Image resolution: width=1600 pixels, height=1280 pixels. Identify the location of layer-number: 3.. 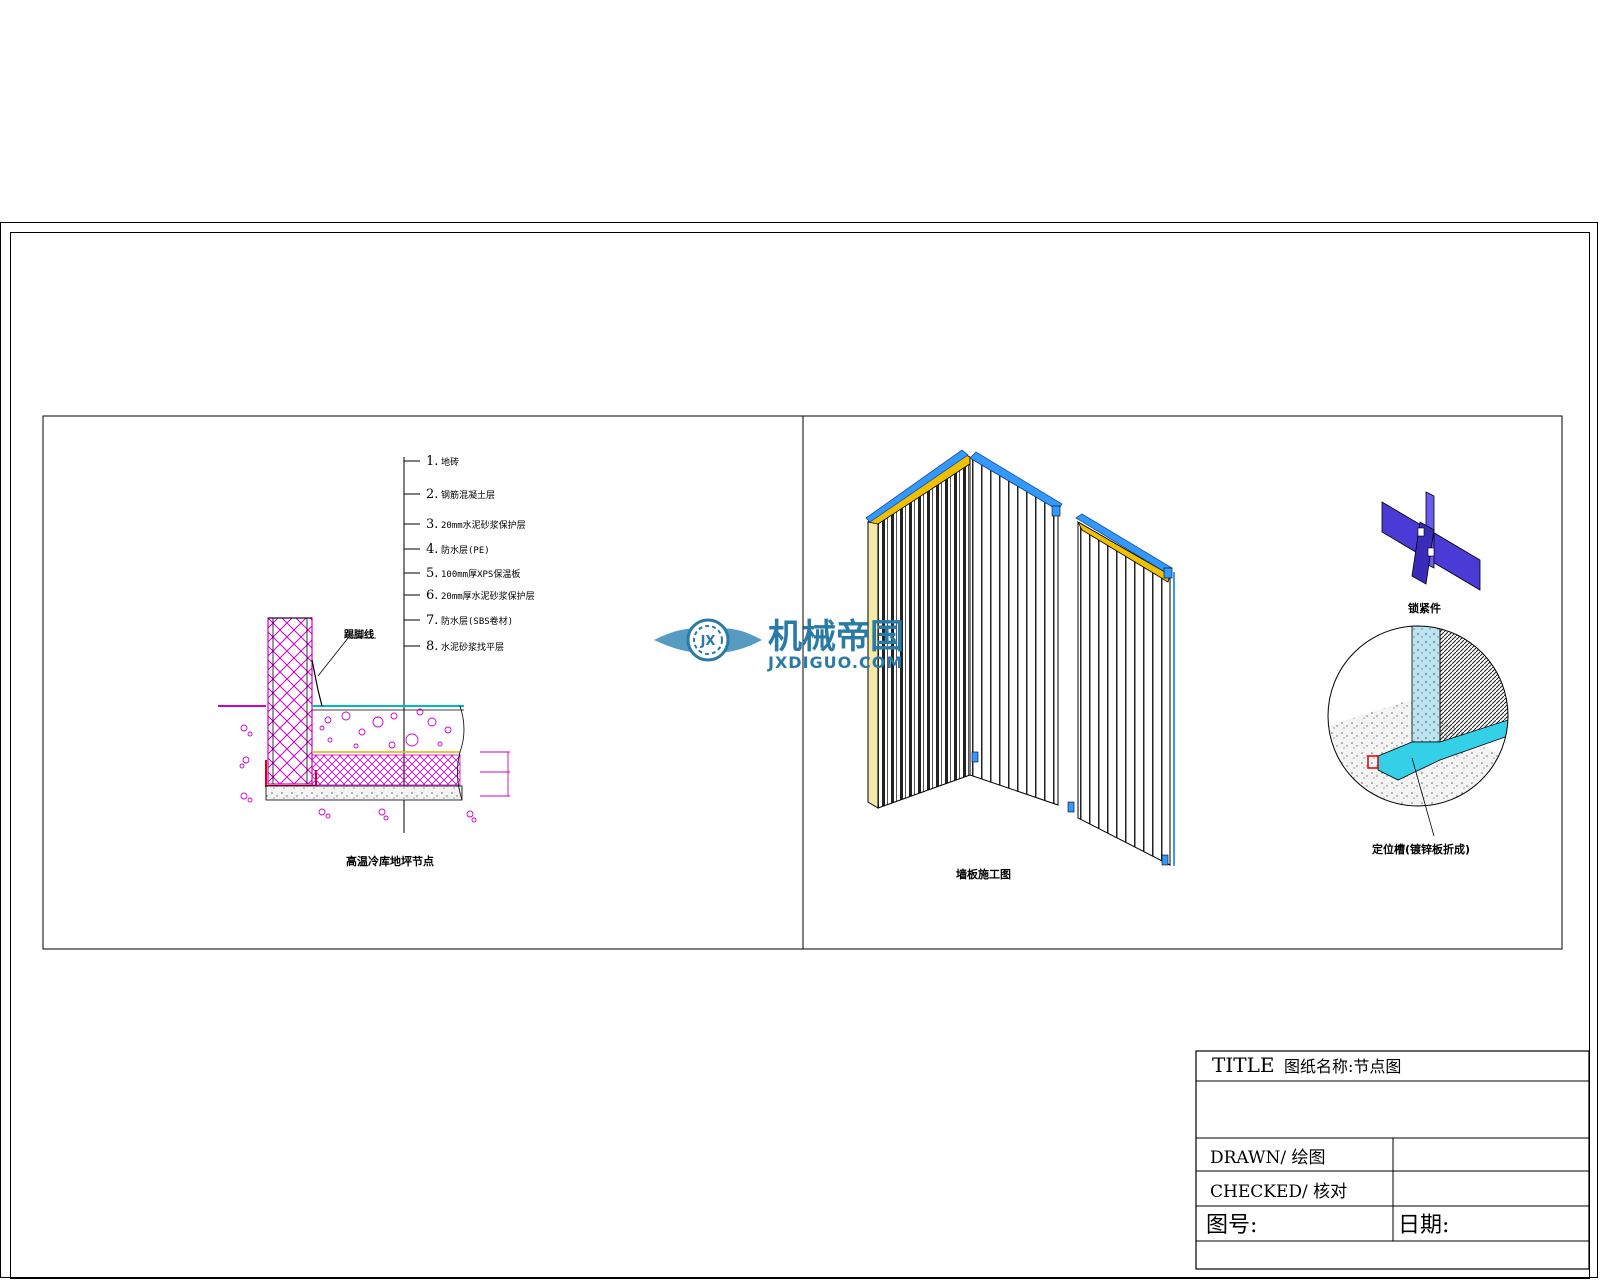
(432, 524).